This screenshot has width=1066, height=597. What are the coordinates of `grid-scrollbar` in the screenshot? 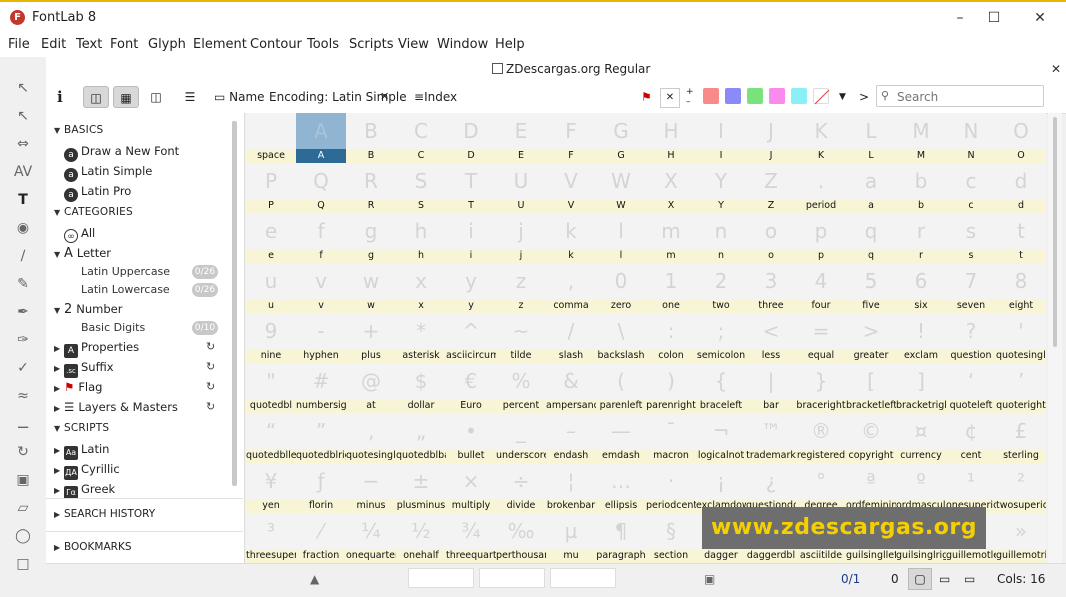 It's located at (1055, 338).